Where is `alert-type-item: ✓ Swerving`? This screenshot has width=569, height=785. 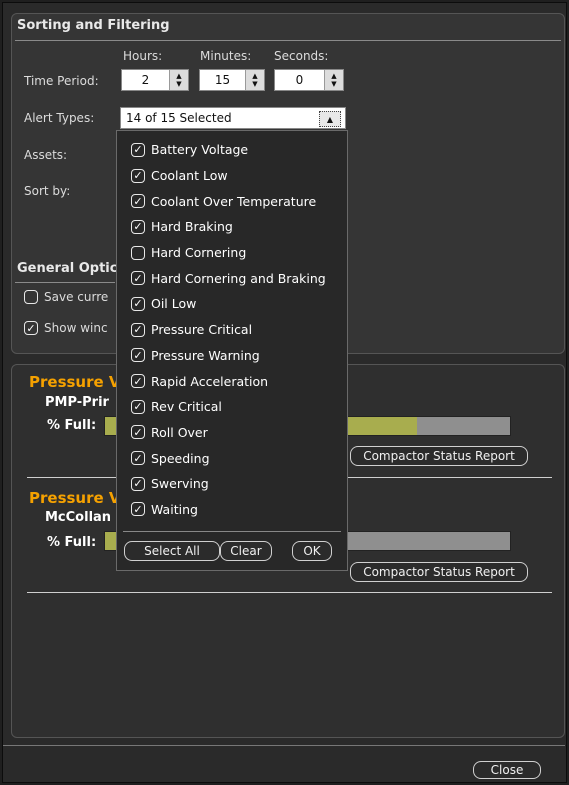 alert-type-item: ✓ Swerving is located at coordinates (228, 484).